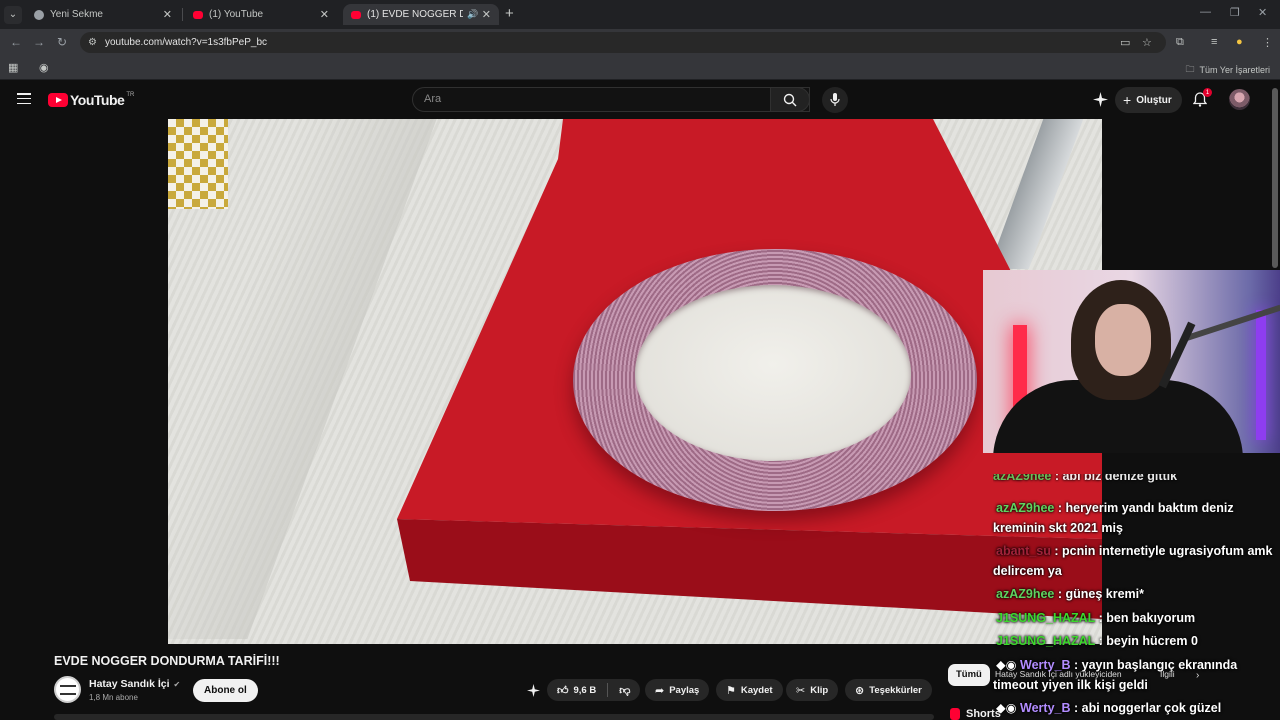 The height and width of the screenshot is (720, 1280). Describe the element at coordinates (103, 14) in the screenshot. I see `tab-new-tab: Yeni Sekme ✕` at that location.